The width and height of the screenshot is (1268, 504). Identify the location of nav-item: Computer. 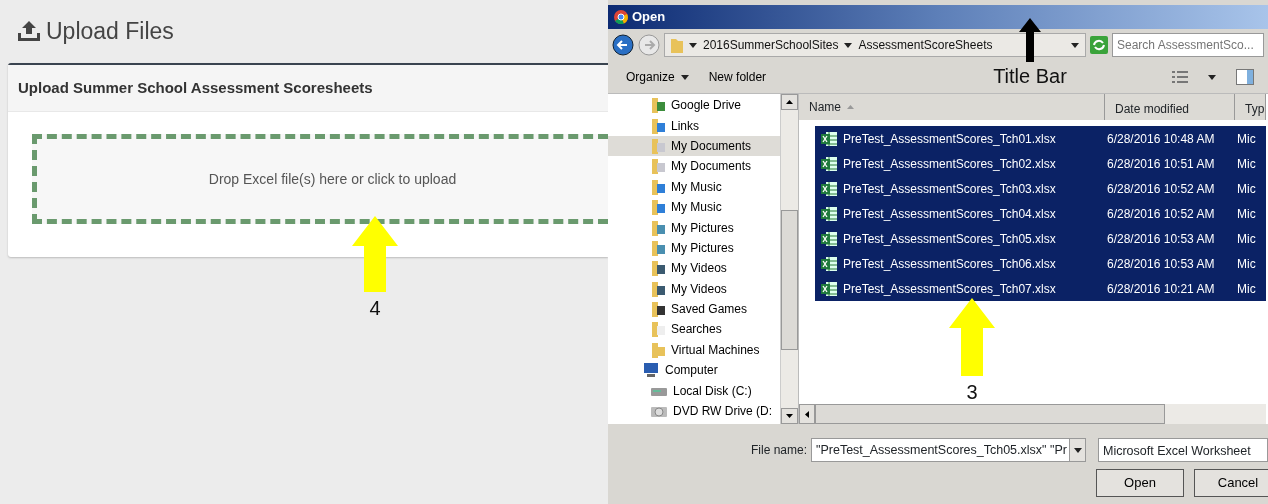
(694, 370).